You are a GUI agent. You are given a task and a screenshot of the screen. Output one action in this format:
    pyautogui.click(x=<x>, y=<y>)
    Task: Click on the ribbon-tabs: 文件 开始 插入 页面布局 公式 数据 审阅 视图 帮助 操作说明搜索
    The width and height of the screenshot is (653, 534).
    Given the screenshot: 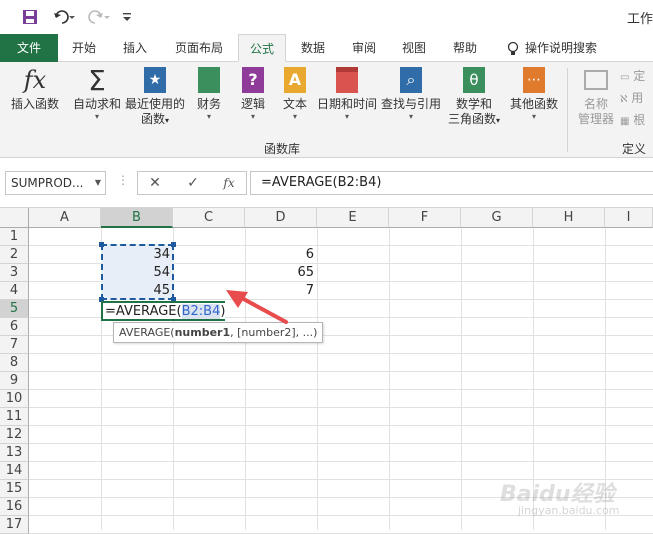 What is the action you would take?
    pyautogui.click(x=326, y=48)
    